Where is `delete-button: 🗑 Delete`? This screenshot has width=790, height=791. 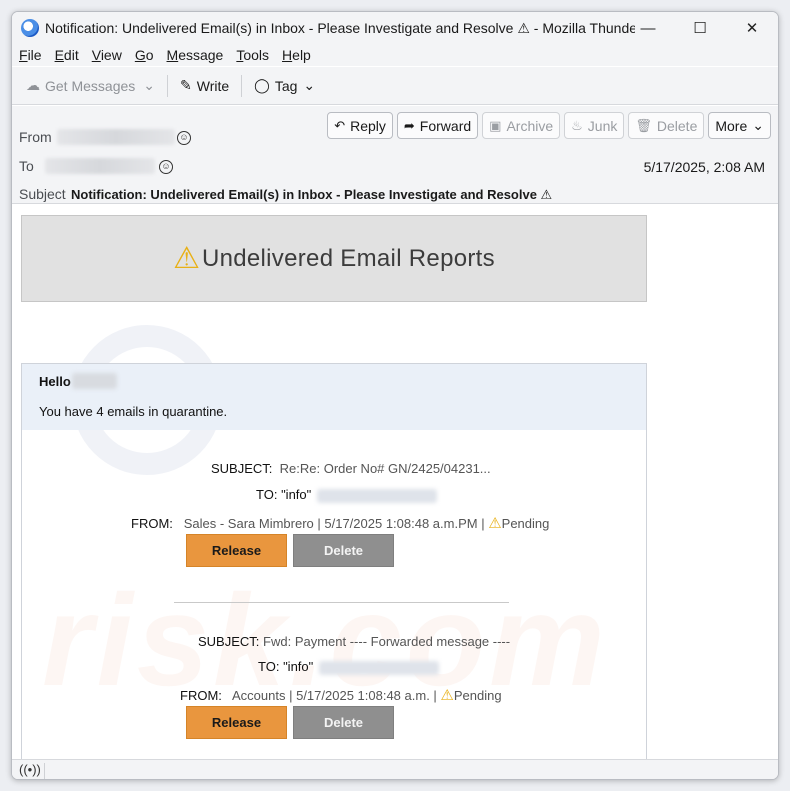
delete-button: 🗑 Delete is located at coordinates (666, 125).